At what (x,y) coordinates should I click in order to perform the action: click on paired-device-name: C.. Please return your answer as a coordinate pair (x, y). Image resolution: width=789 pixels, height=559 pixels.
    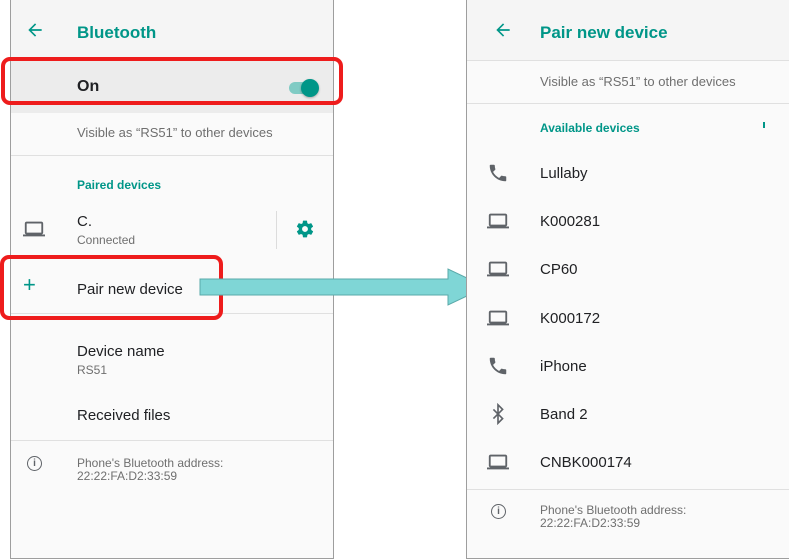
    Looking at the image, I should click on (84, 221).